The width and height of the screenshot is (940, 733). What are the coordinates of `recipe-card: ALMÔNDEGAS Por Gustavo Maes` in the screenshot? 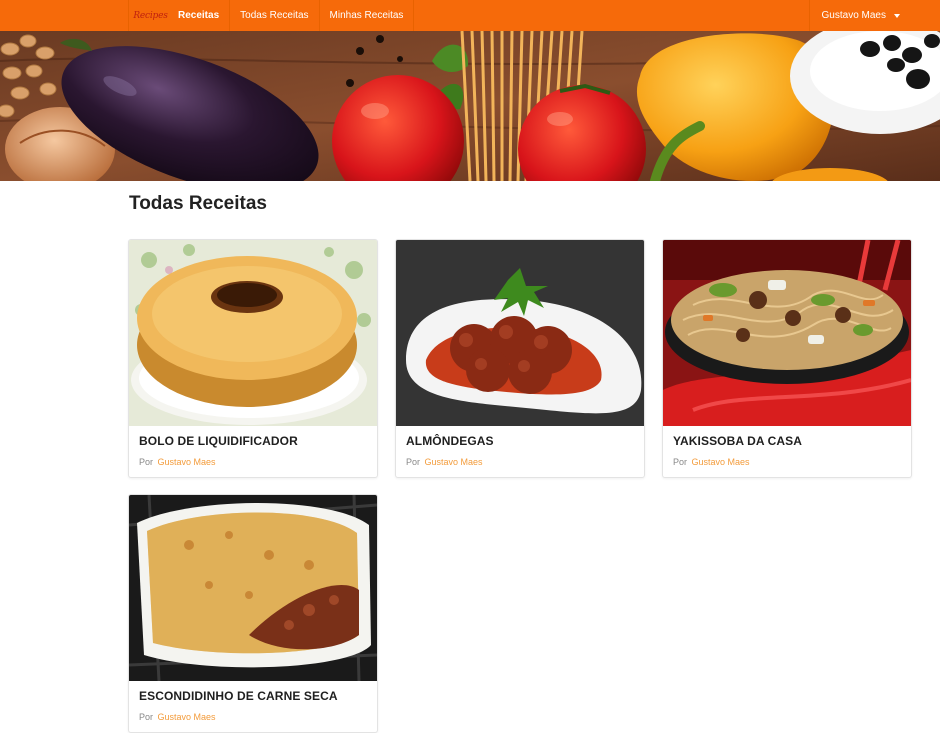 It's located at (520, 358).